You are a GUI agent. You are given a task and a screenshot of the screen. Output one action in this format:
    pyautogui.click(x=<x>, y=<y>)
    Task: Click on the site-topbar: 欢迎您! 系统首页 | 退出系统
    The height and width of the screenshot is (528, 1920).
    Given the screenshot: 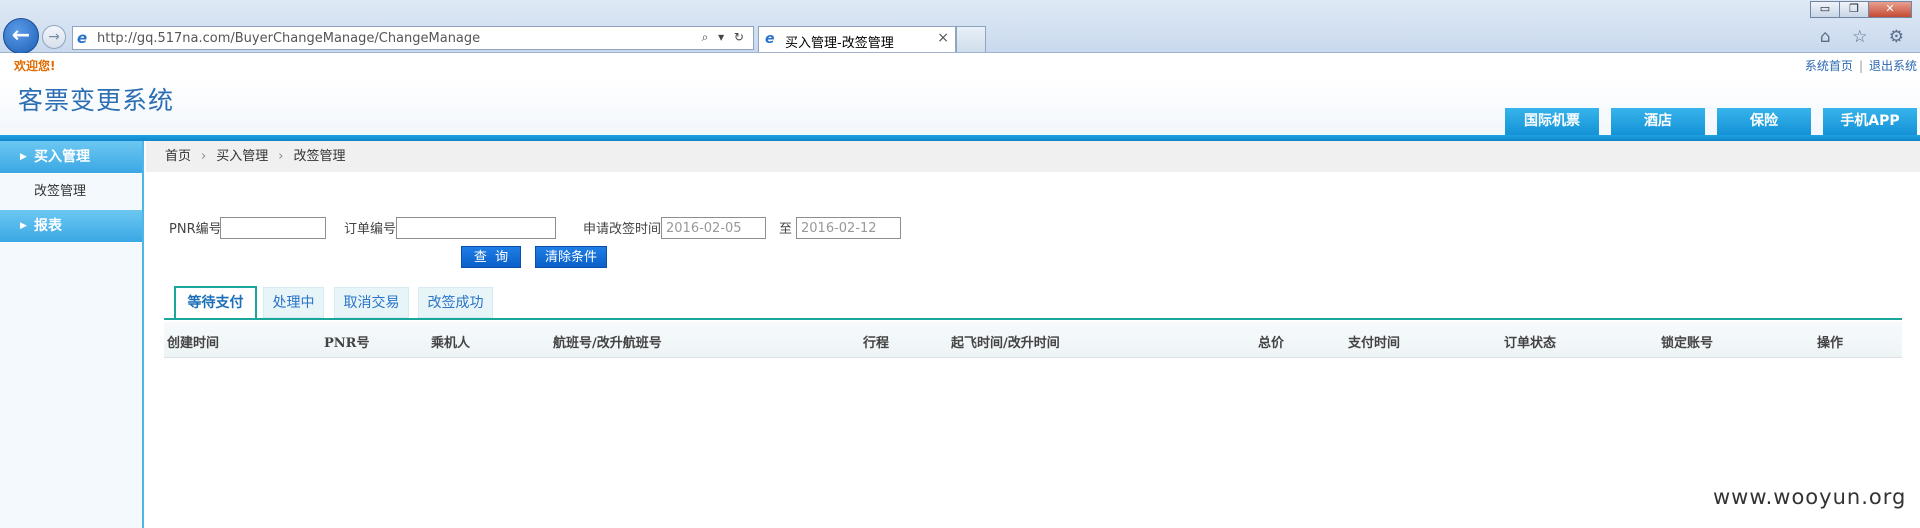 What is the action you would take?
    pyautogui.click(x=960, y=65)
    